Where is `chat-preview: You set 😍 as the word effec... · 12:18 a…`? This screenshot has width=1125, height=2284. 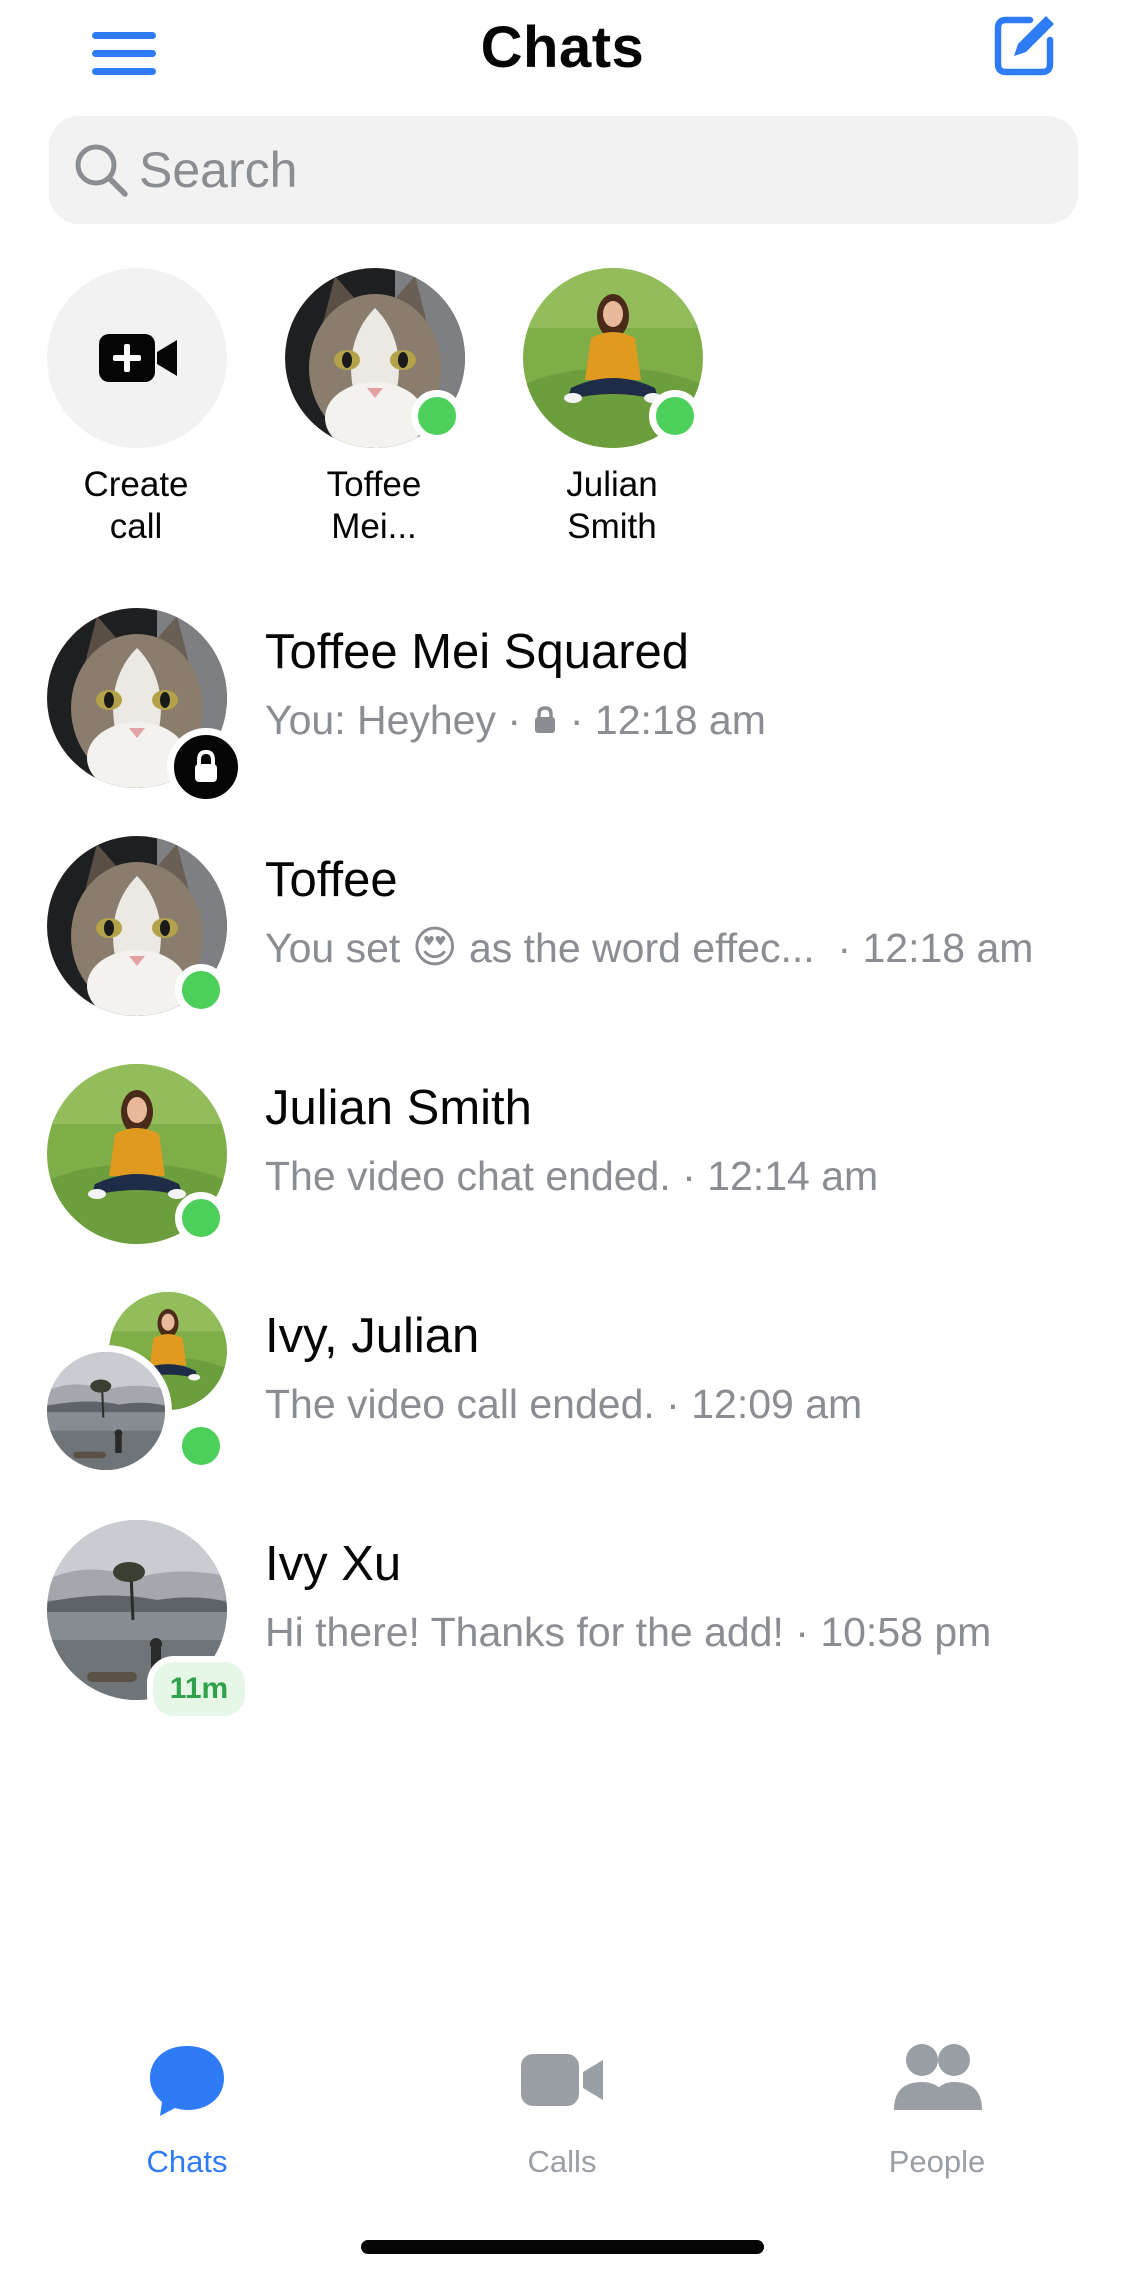
chat-preview: You set 😍 as the word effec... · 12:18 a… is located at coordinates (649, 948).